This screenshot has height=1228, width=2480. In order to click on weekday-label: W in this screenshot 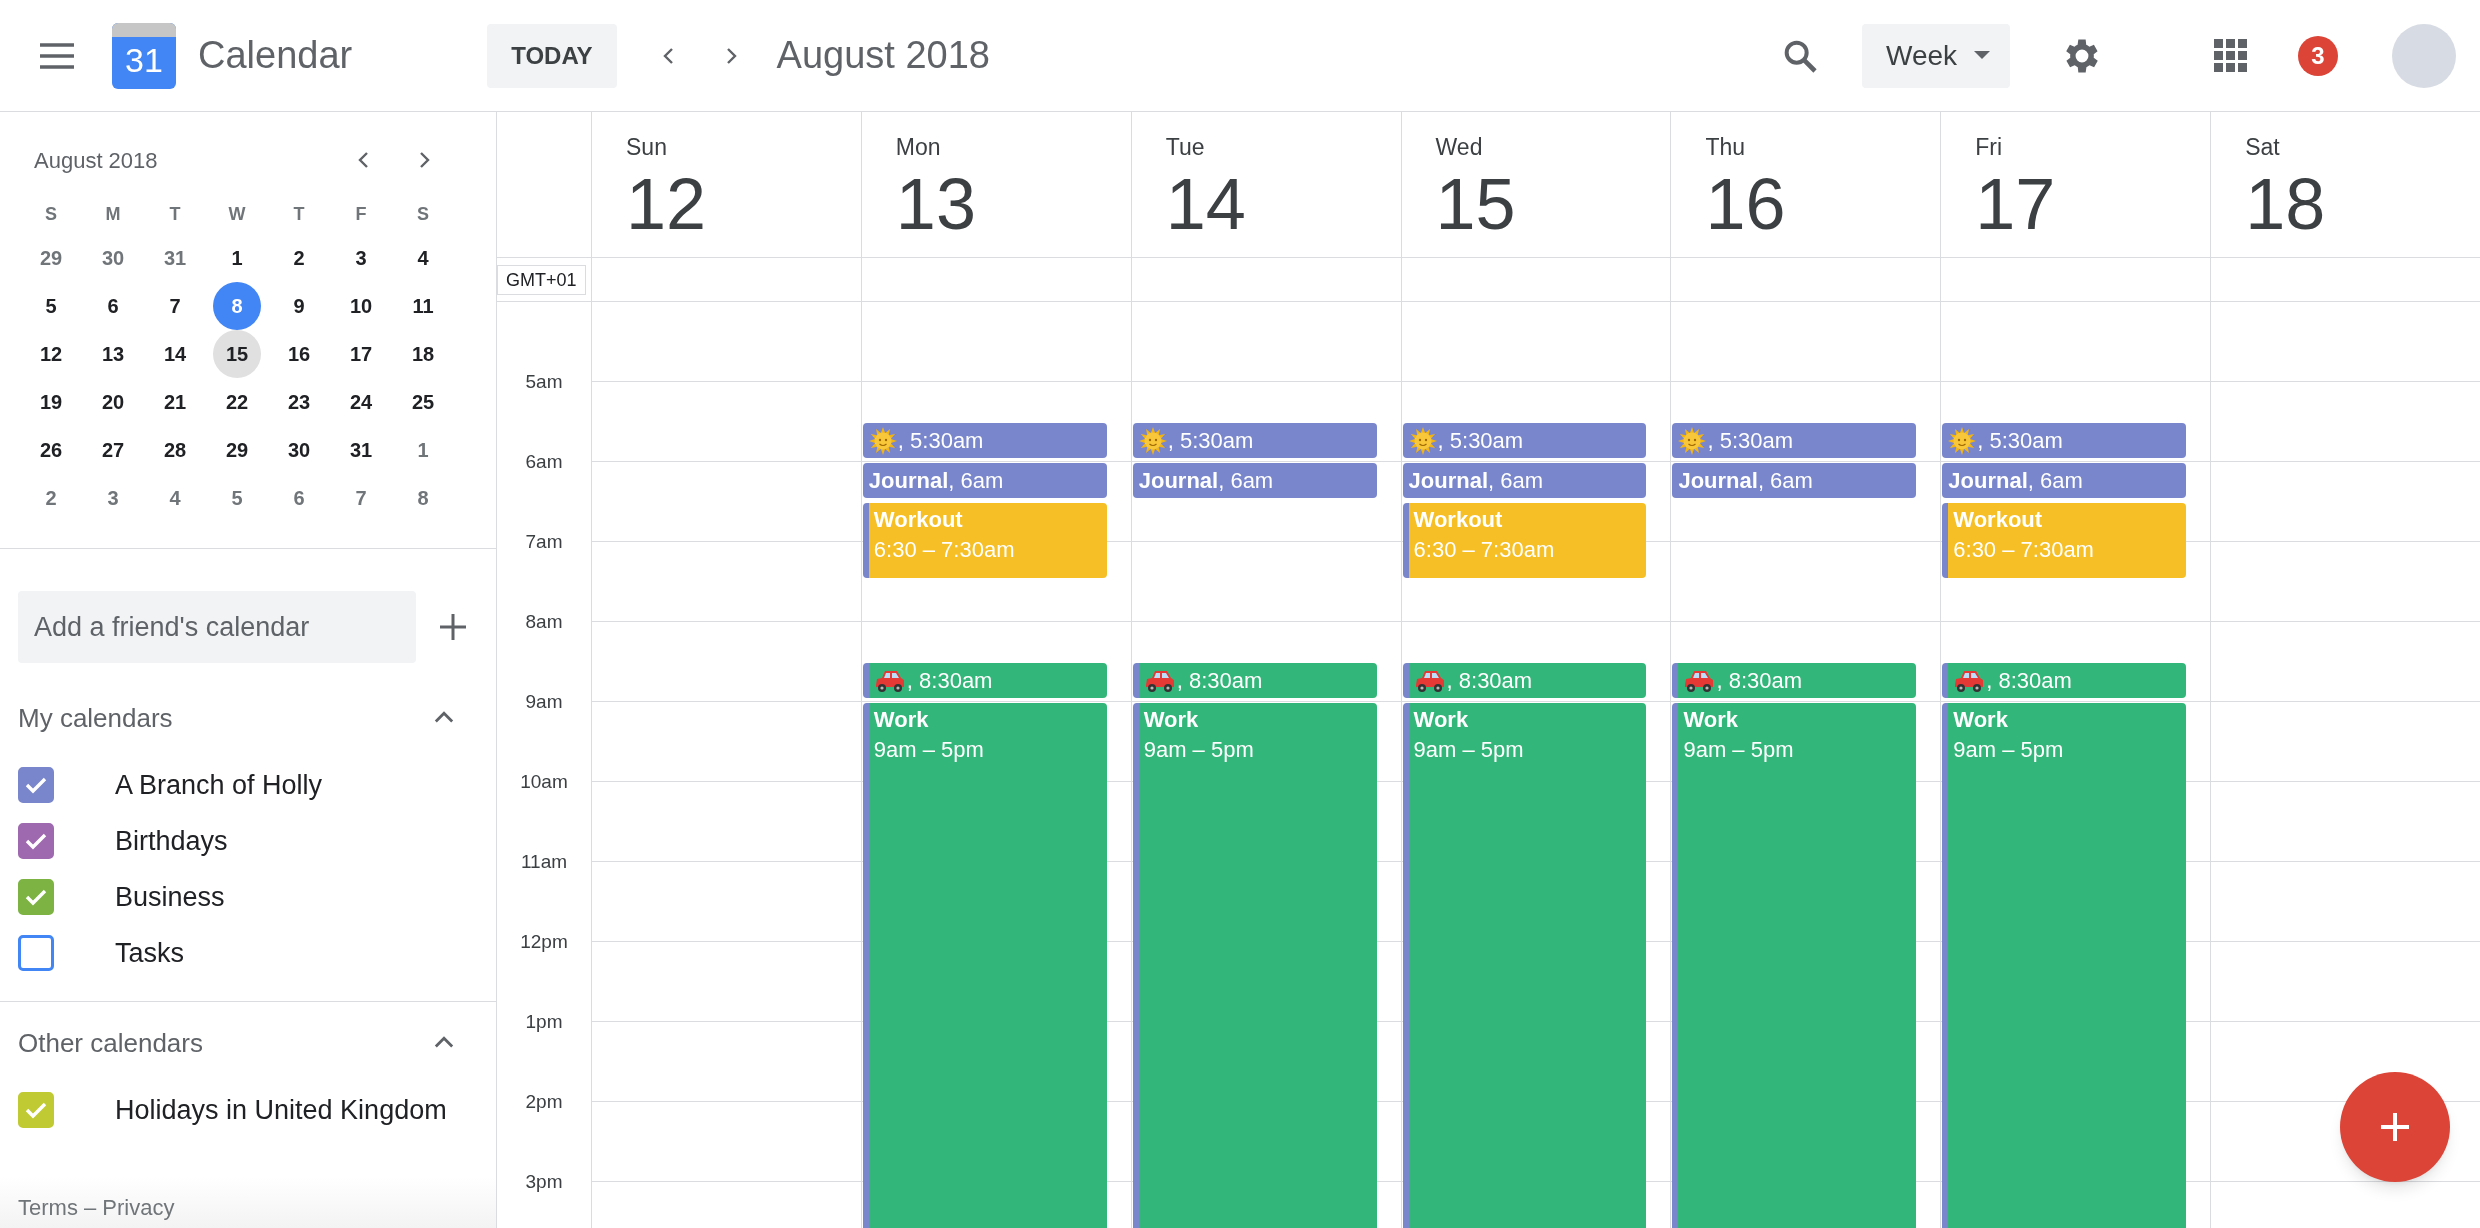, I will do `click(237, 214)`.